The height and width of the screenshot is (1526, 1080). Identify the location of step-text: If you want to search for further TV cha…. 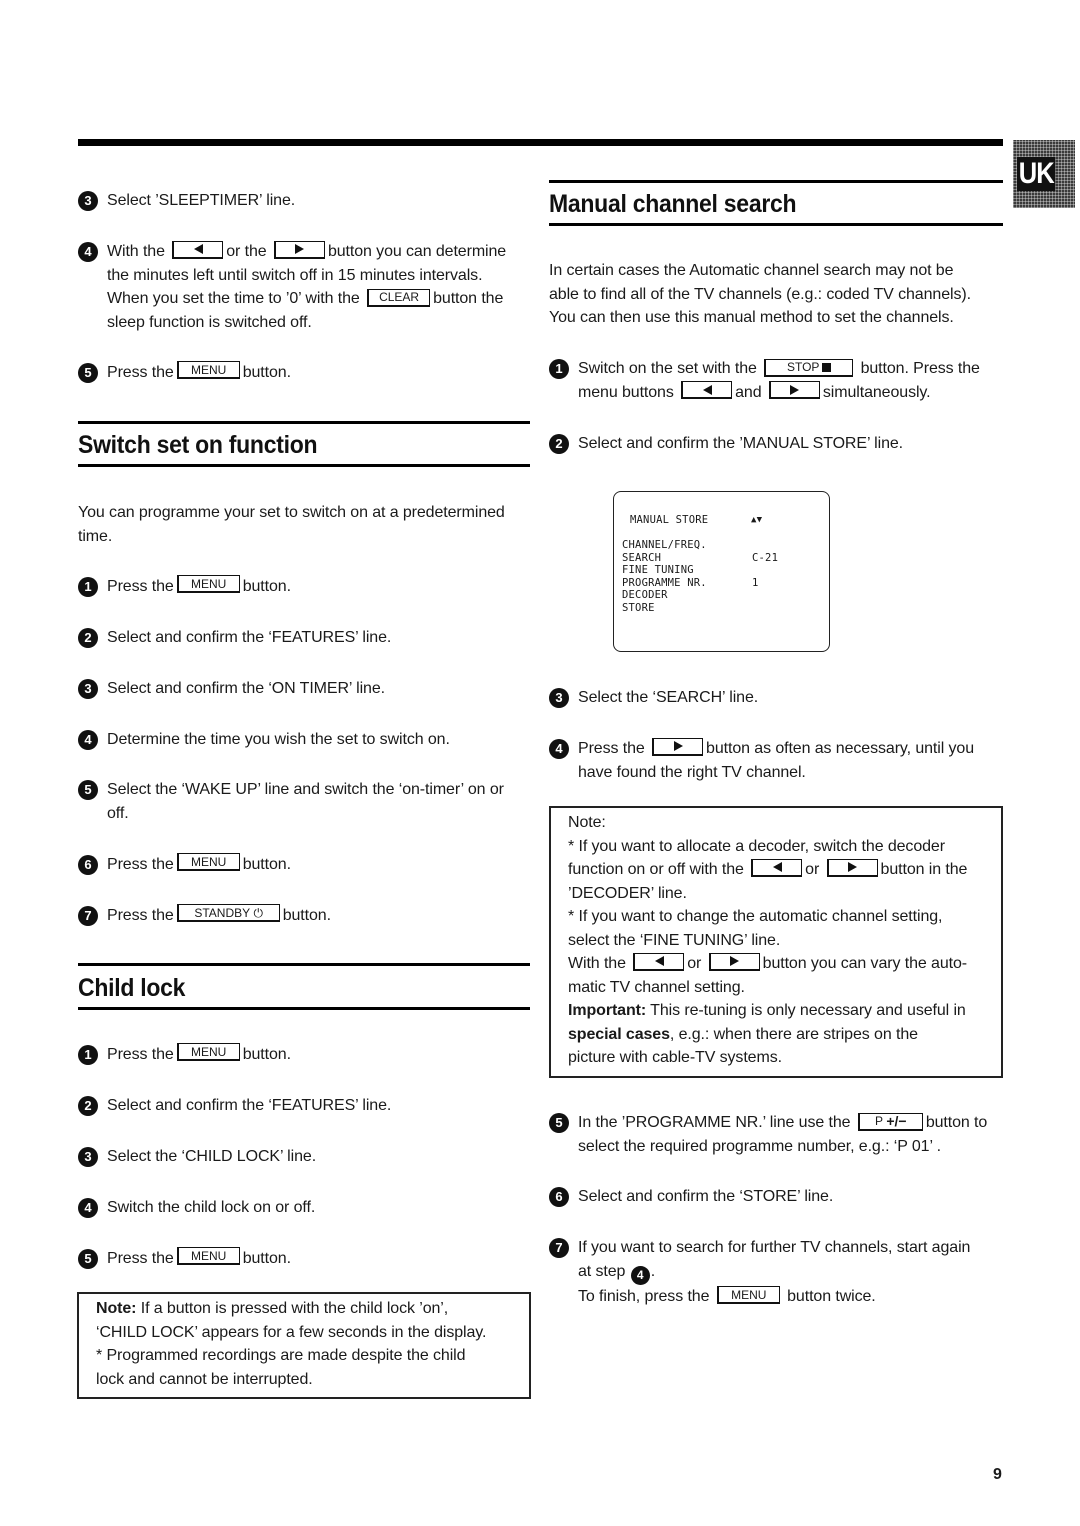
(774, 1247).